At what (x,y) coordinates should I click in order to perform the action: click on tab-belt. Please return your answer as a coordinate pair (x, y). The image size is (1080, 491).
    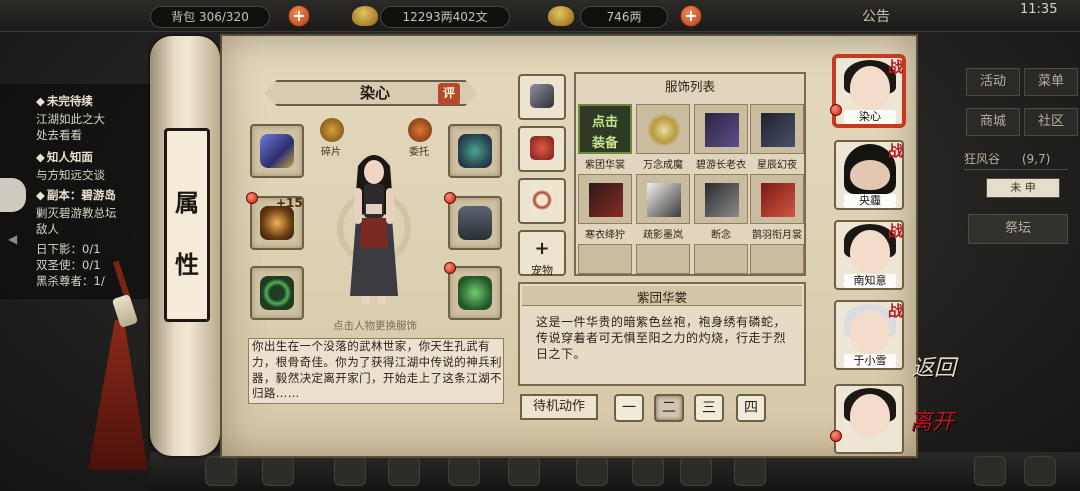
    Looking at the image, I should click on (542, 201).